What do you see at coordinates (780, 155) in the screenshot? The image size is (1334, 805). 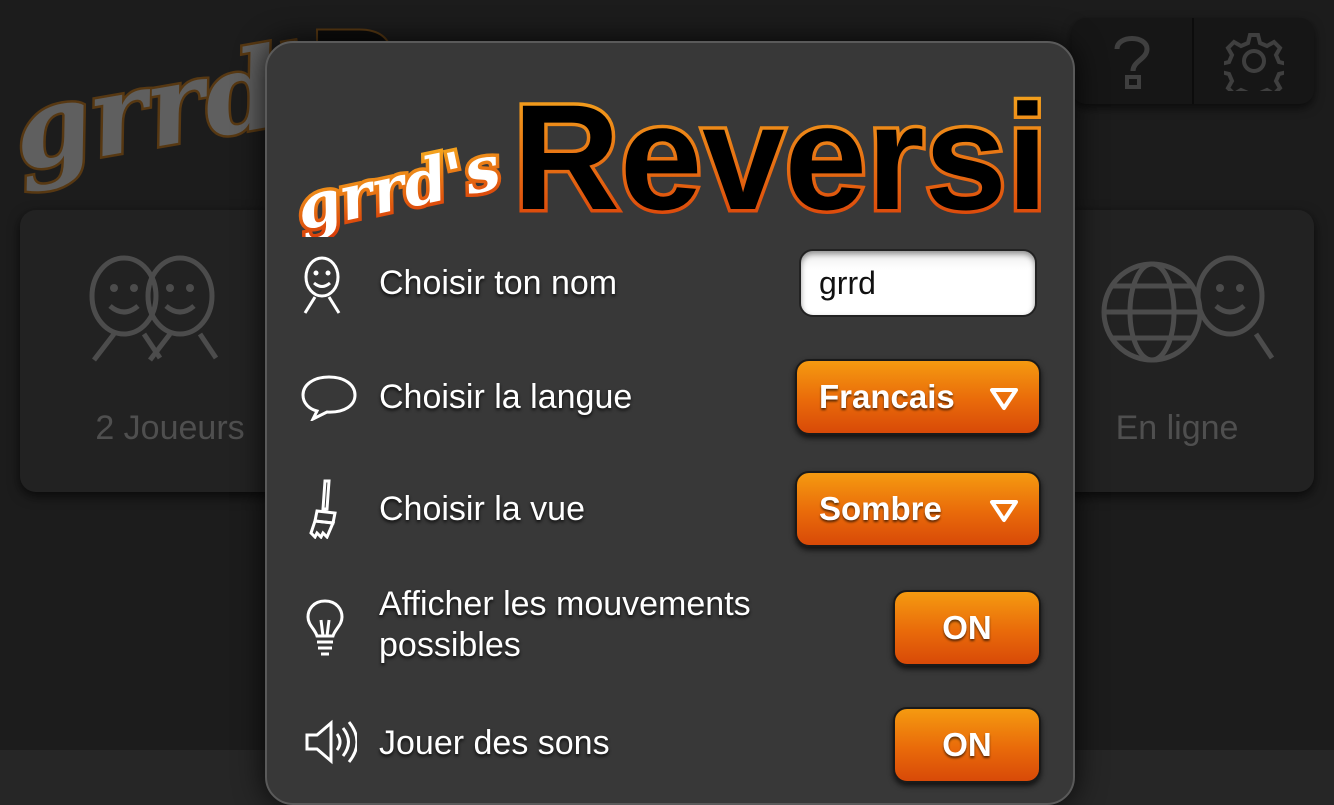 I see `logo-title: Reversi` at bounding box center [780, 155].